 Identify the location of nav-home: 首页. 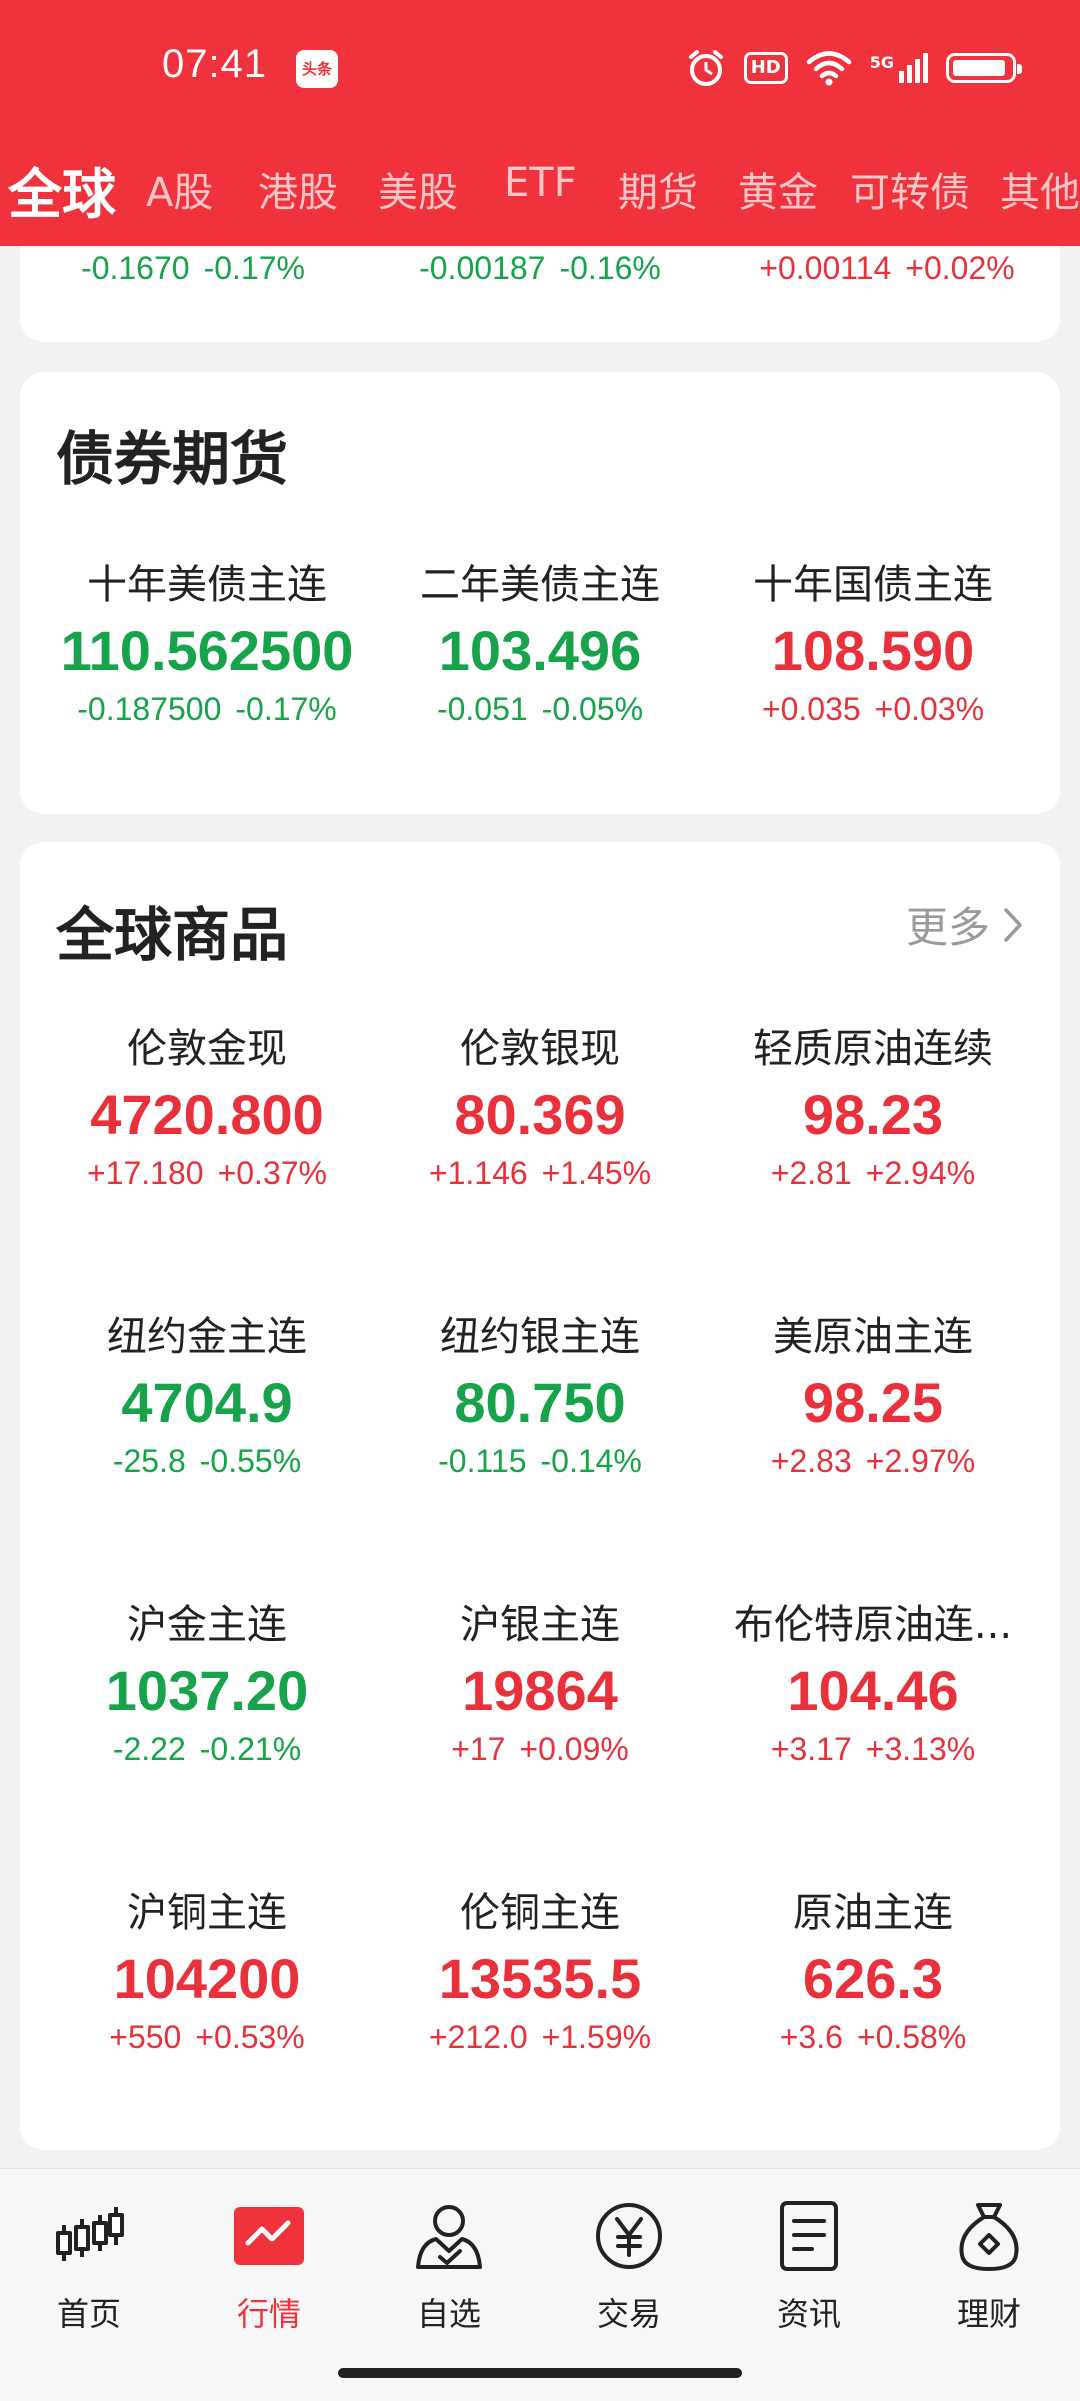
(89, 2267).